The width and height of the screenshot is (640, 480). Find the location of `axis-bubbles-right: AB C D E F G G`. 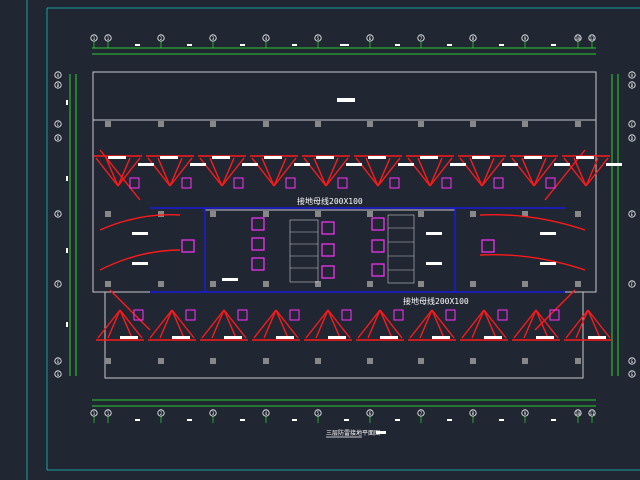

axis-bubbles-right: AB C D E F G G is located at coordinates (632, 224).